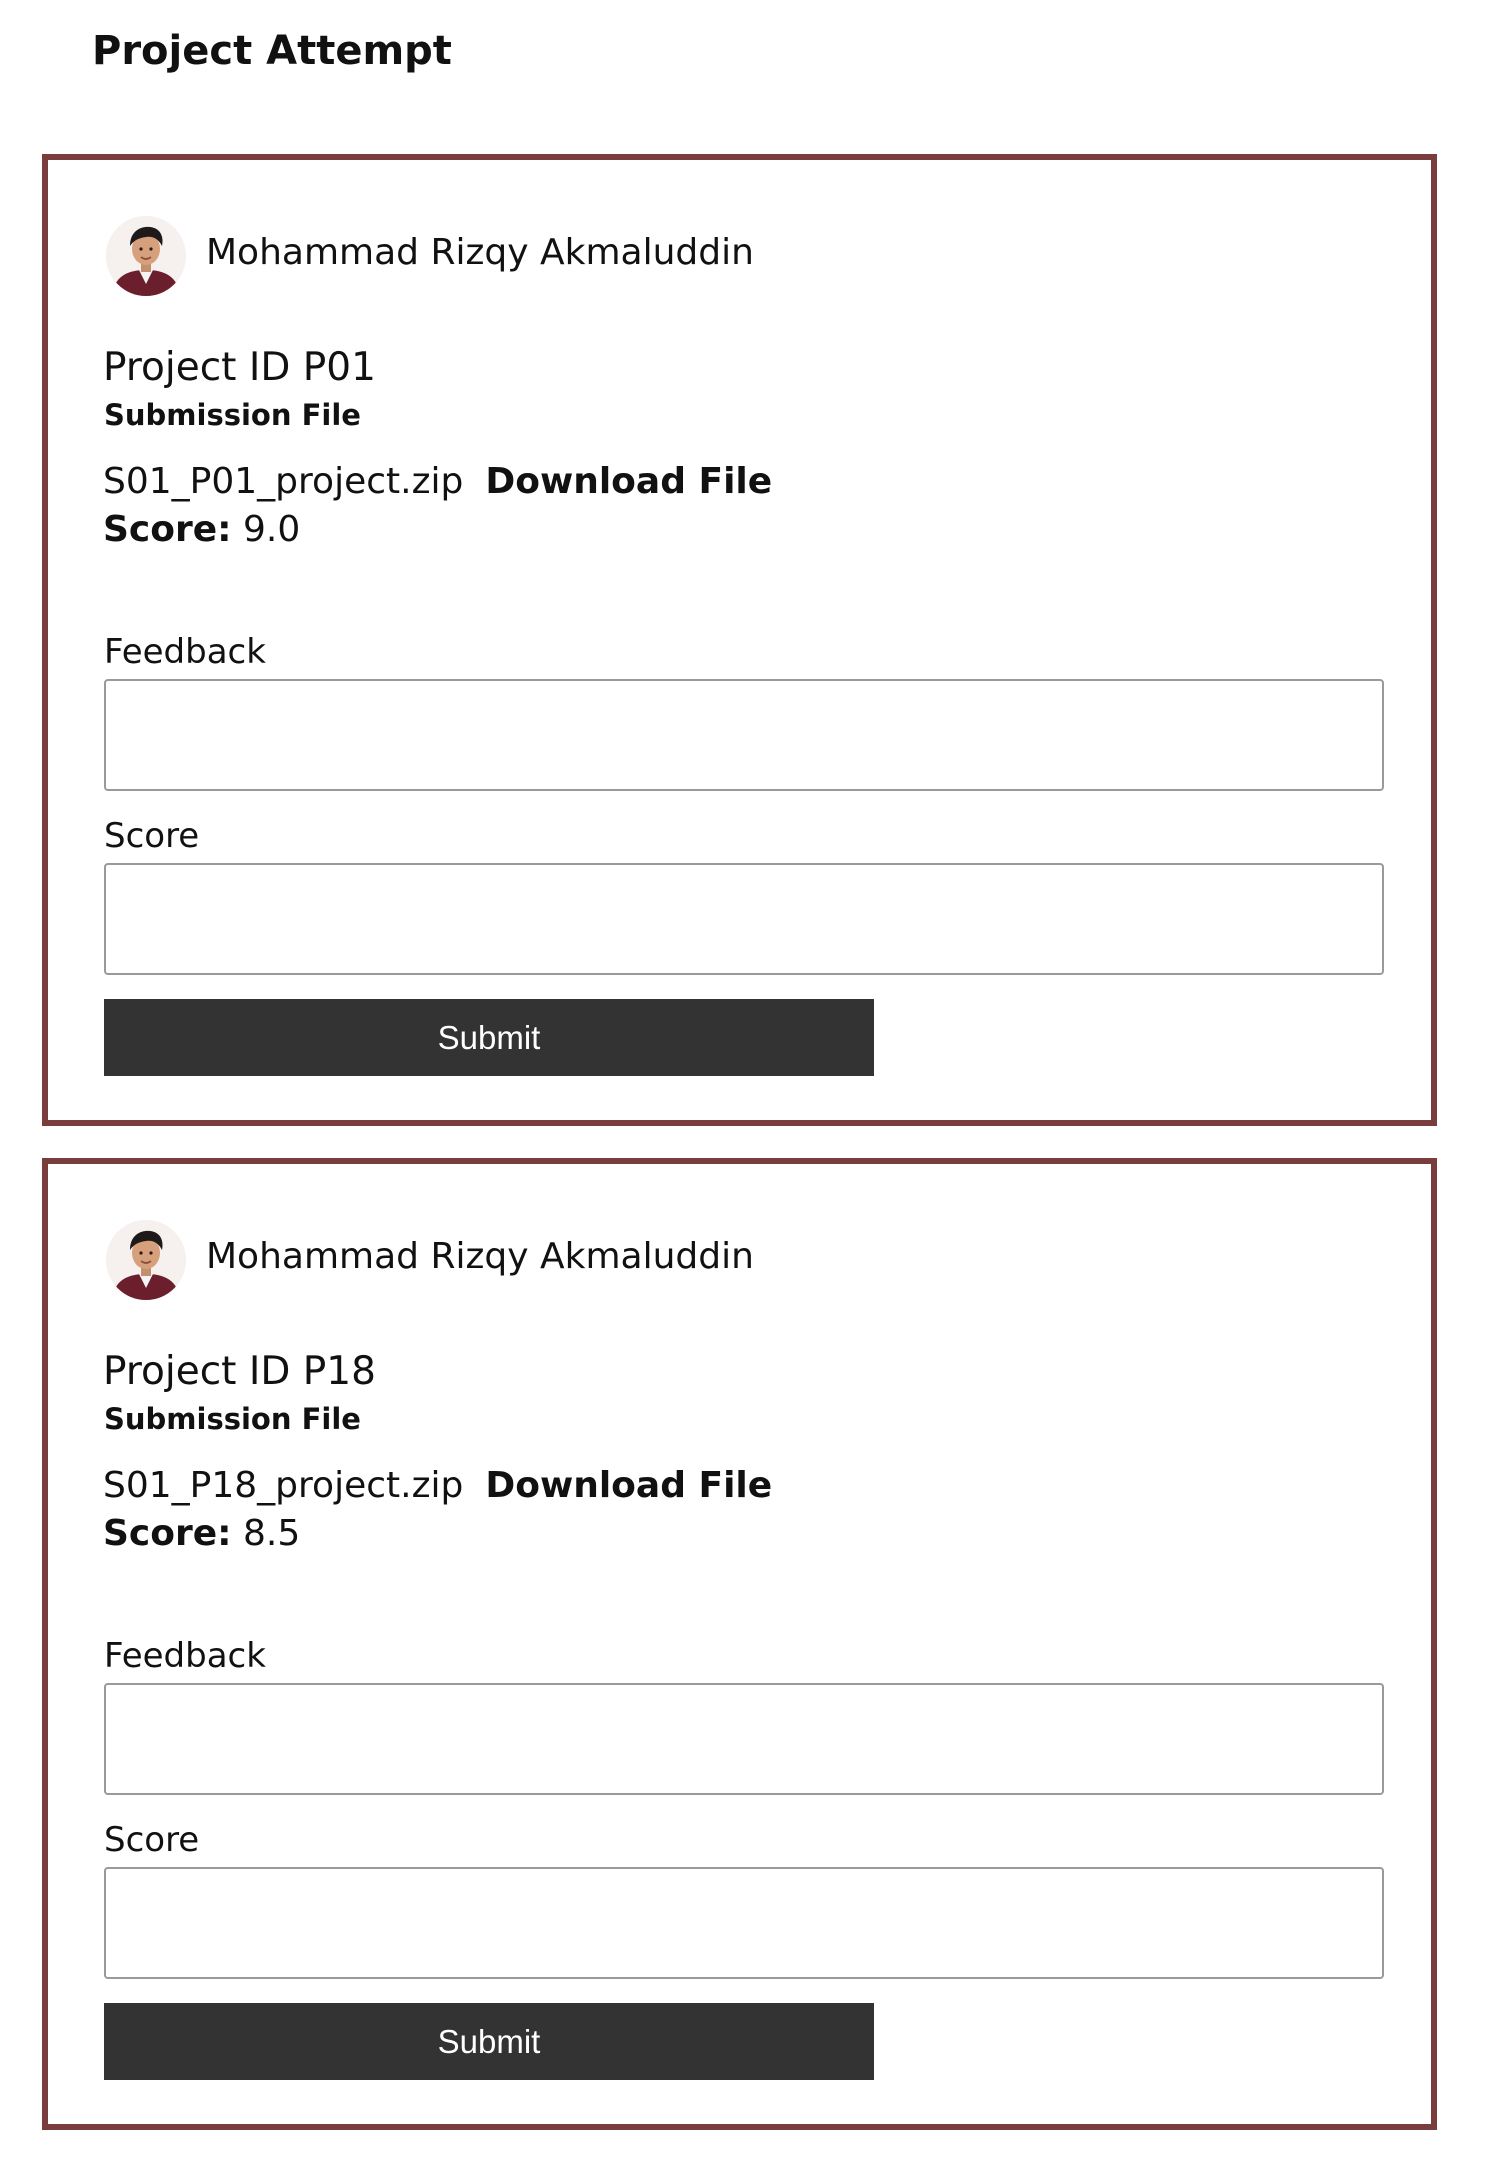  What do you see at coordinates (283, 1485) in the screenshot?
I see `submission-file-name: S01_P18_project.zip` at bounding box center [283, 1485].